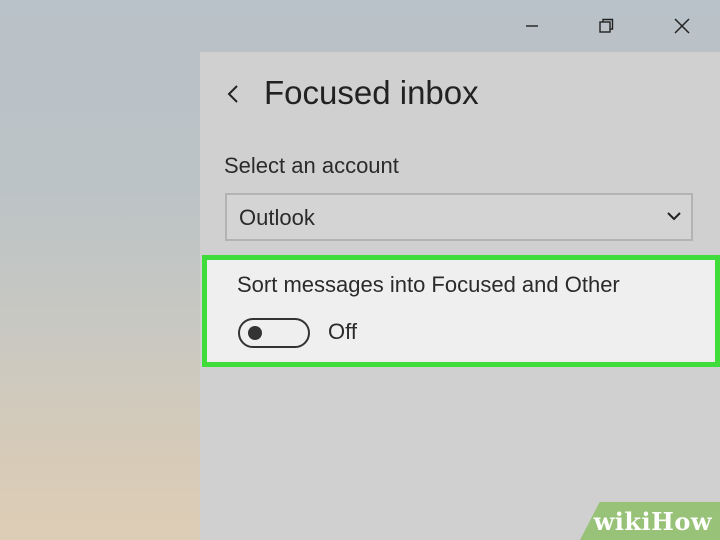 This screenshot has height=540, width=720. I want to click on restore-button, so click(606, 26).